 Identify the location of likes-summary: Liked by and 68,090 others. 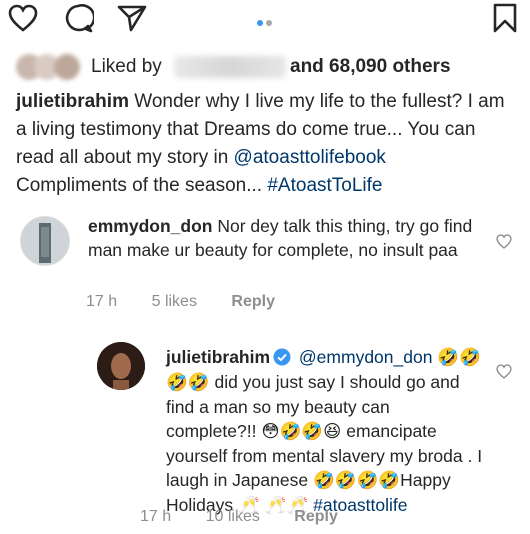
(268, 67).